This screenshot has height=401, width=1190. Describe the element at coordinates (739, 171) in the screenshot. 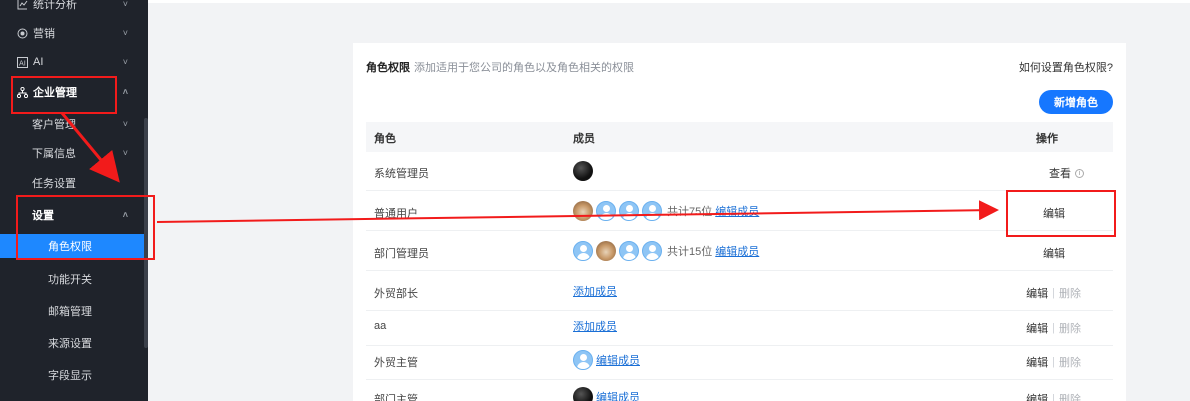

I see `table-row: 系统管理员 查看 i` at that location.